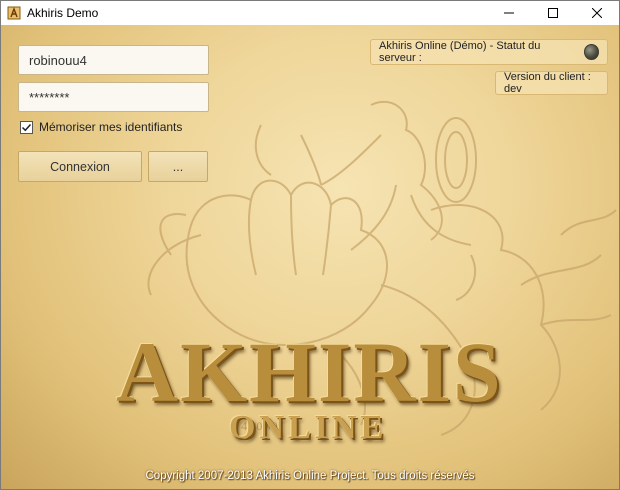 This screenshot has width=620, height=490. I want to click on maximize-icon, so click(553, 13).